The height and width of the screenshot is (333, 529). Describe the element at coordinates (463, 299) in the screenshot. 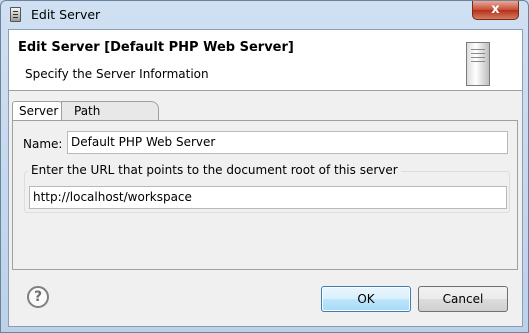

I see `cancel-button: Cancel` at that location.